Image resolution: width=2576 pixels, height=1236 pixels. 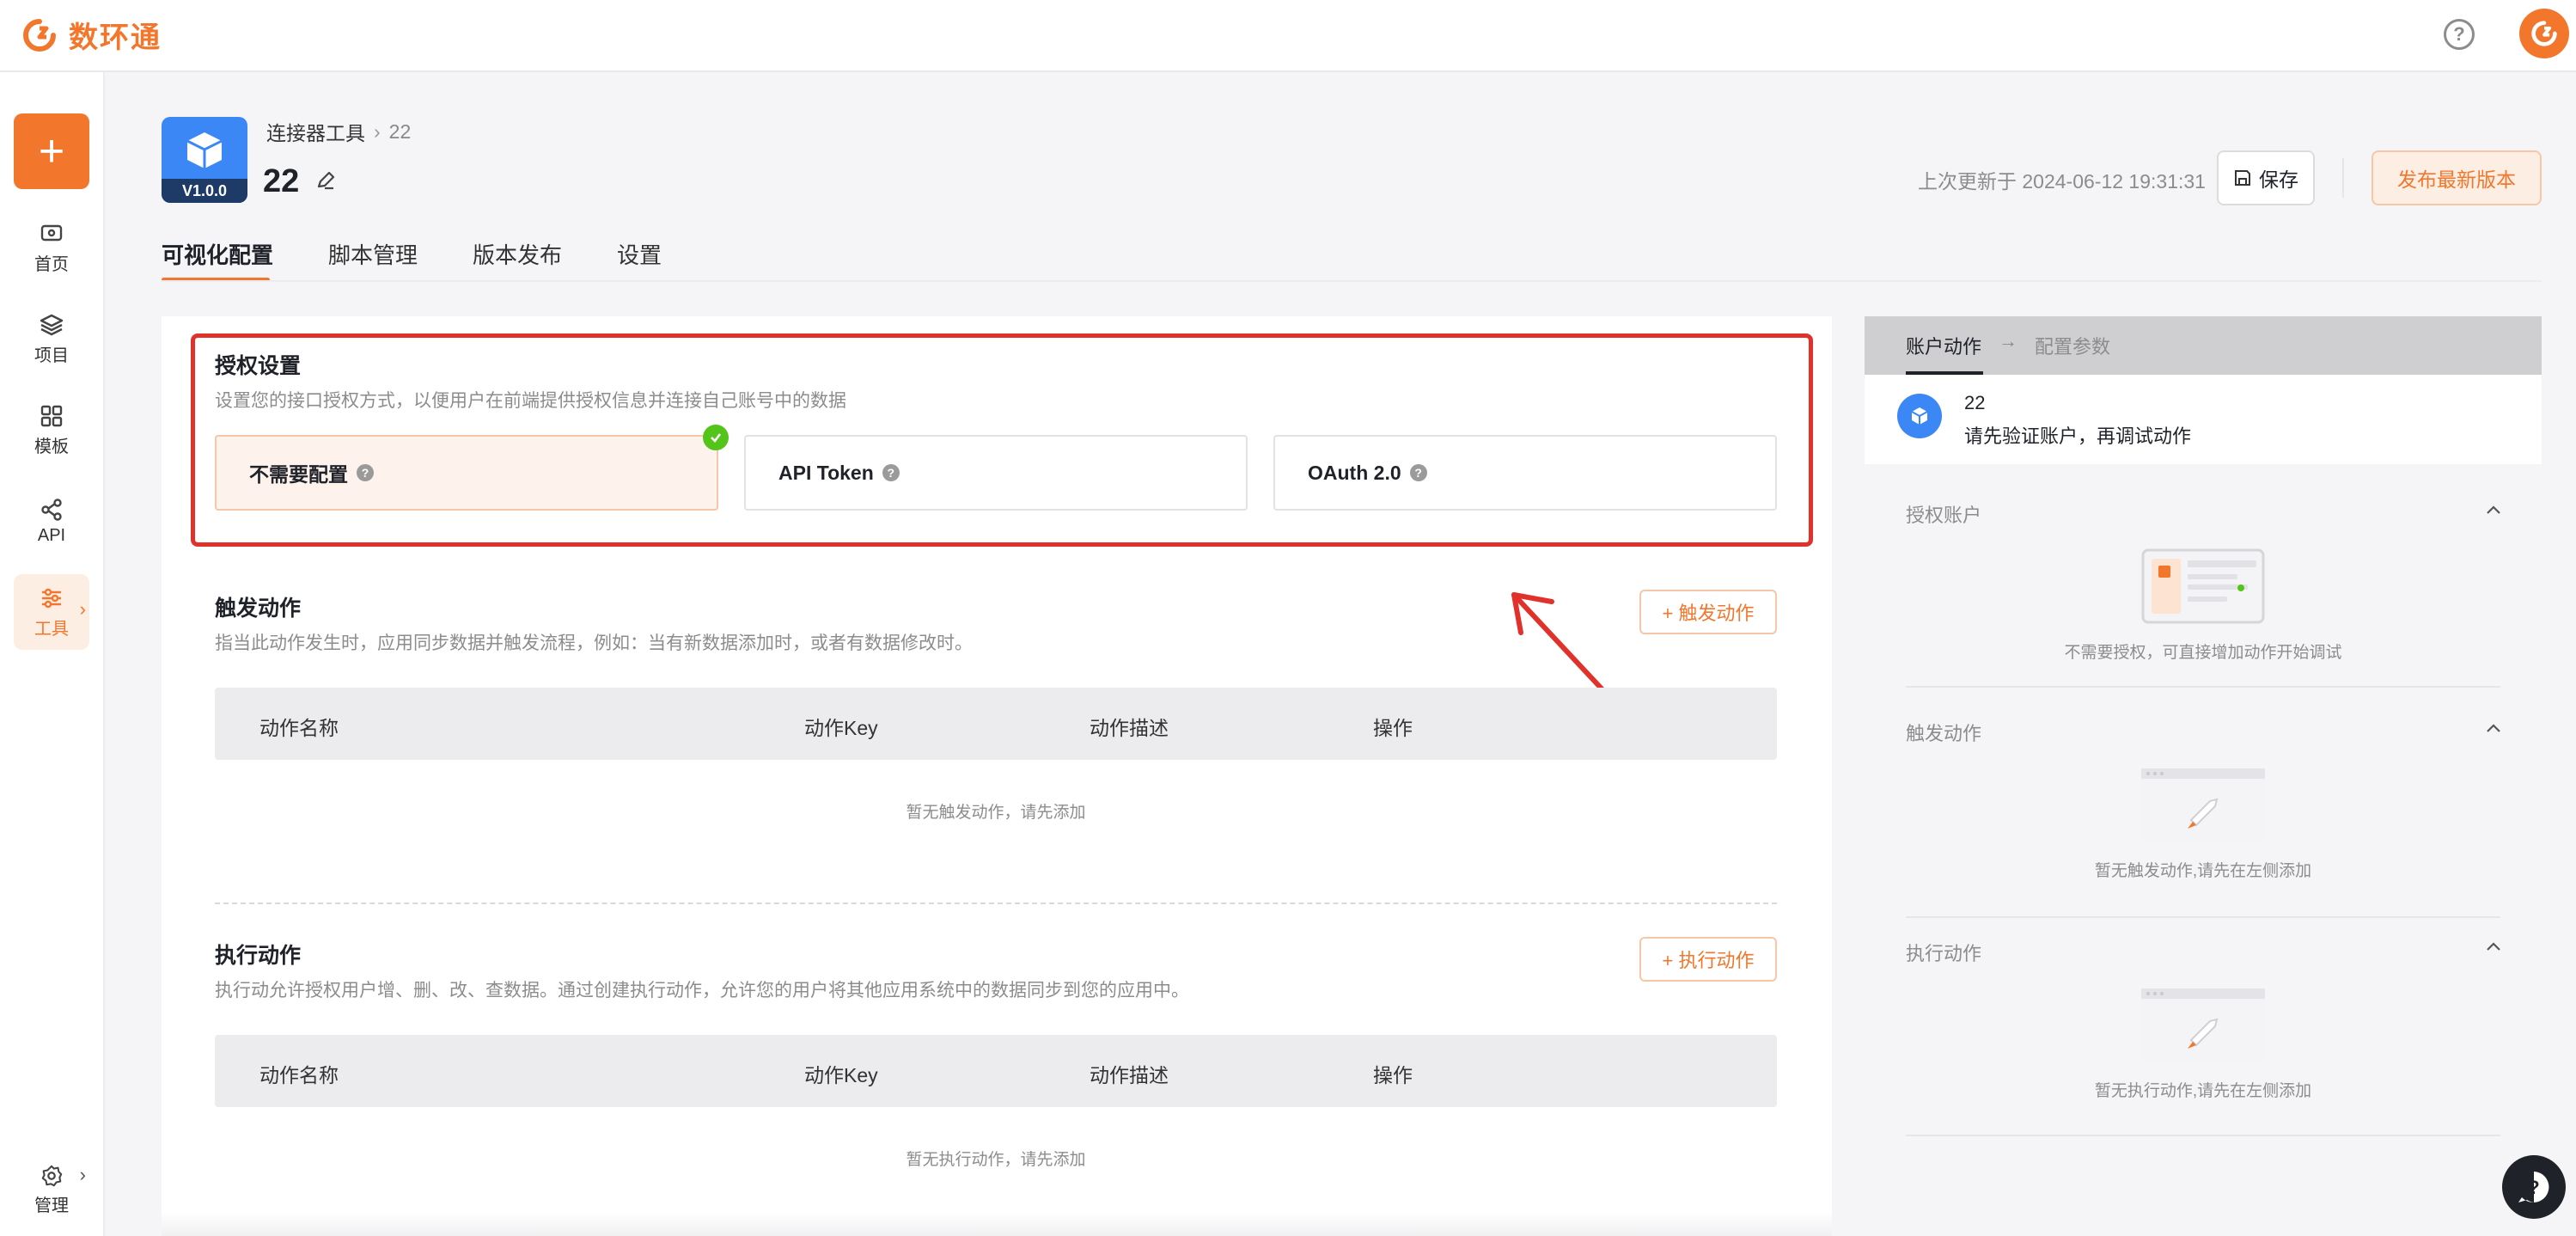 I want to click on save-icon, so click(x=2242, y=178).